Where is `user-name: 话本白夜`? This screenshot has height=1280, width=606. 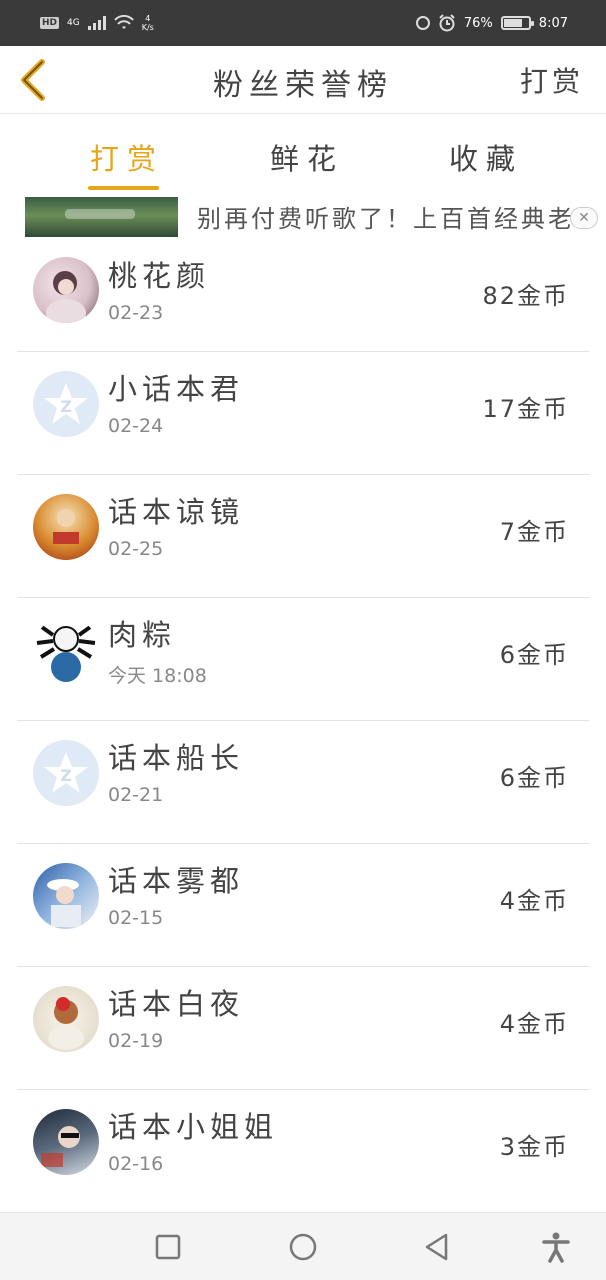
user-name: 话本白夜 is located at coordinates (176, 1004).